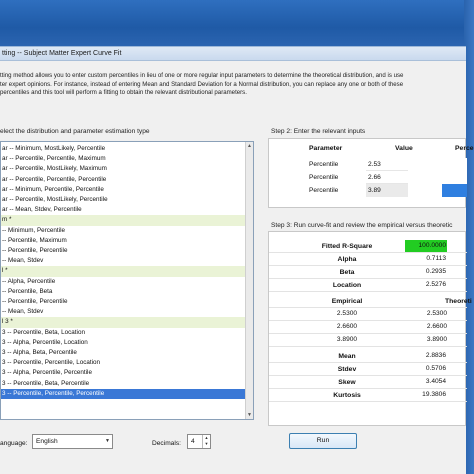 The height and width of the screenshot is (474, 474). I want to click on window-title: tting -- Subject Matter Expert Curve Fit, so click(62, 53).